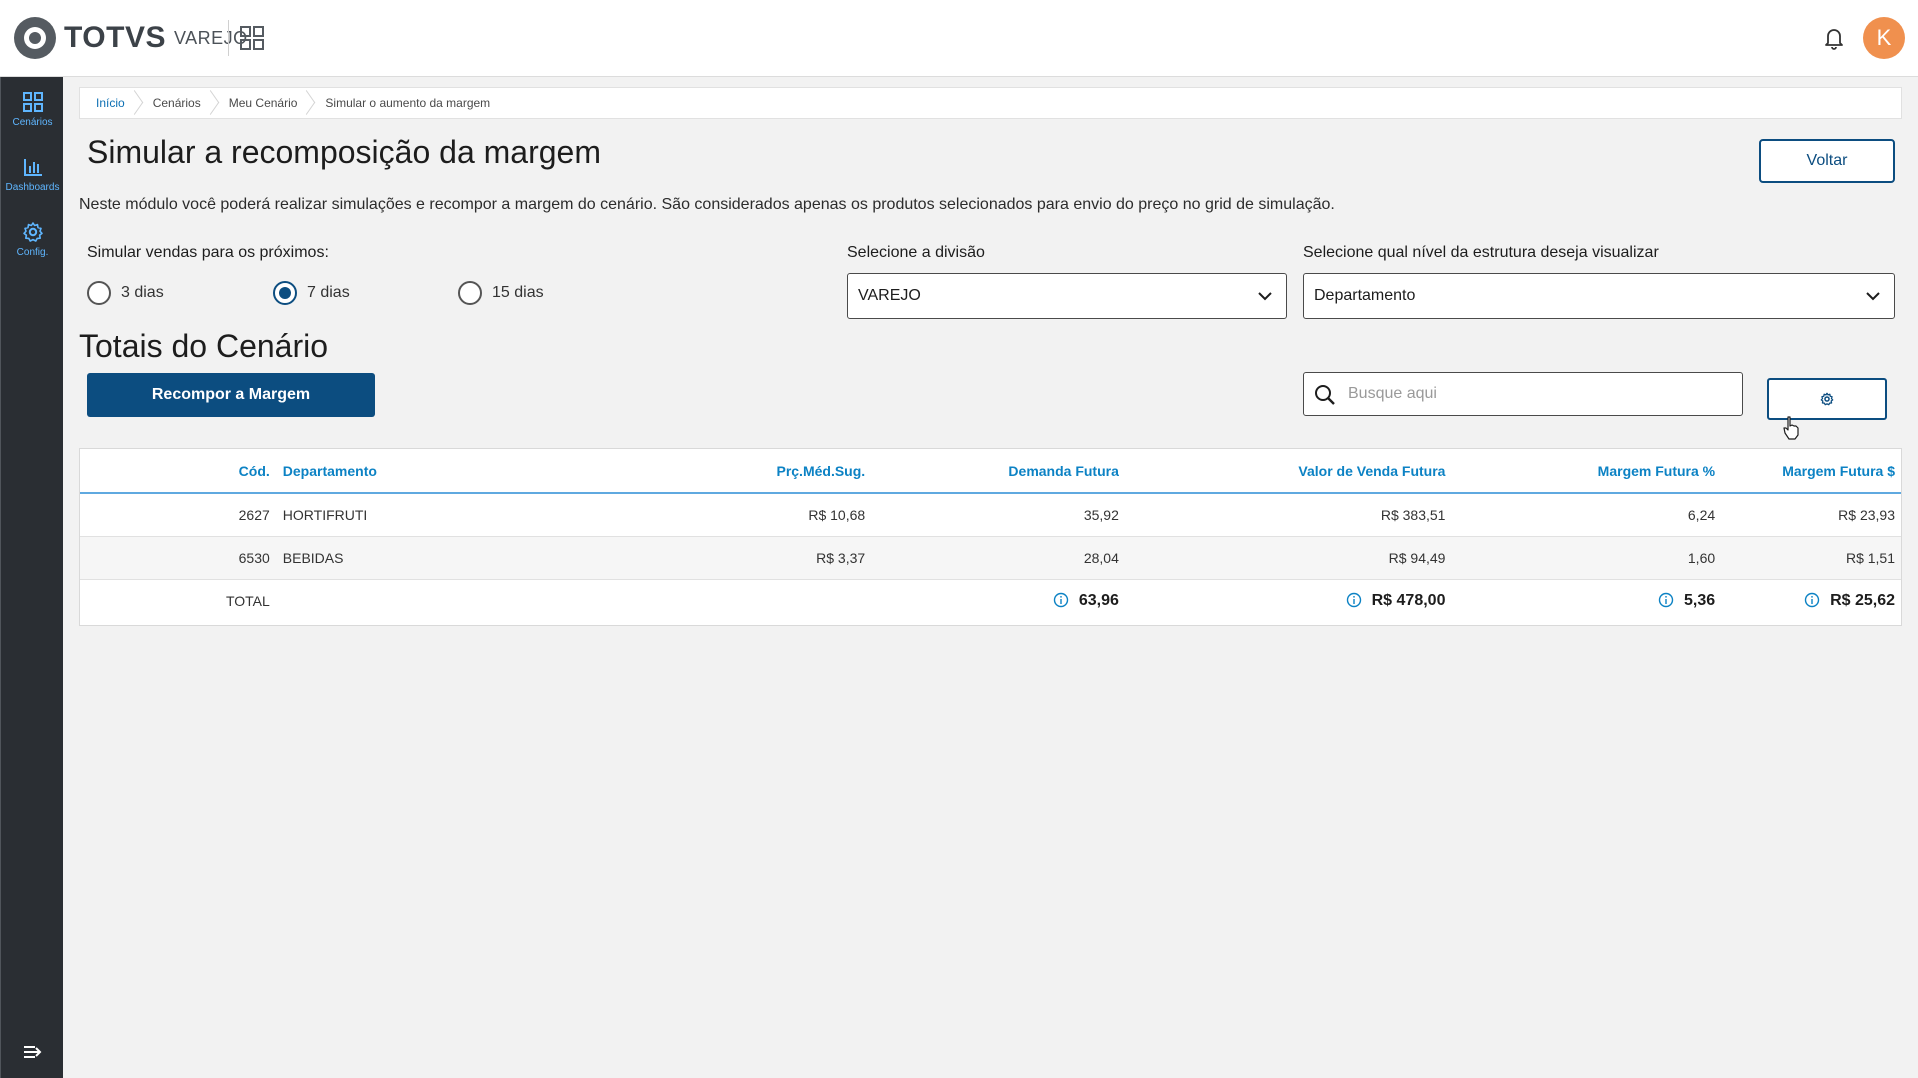 Image resolution: width=1918 pixels, height=1078 pixels. I want to click on header-divider, so click(228, 38).